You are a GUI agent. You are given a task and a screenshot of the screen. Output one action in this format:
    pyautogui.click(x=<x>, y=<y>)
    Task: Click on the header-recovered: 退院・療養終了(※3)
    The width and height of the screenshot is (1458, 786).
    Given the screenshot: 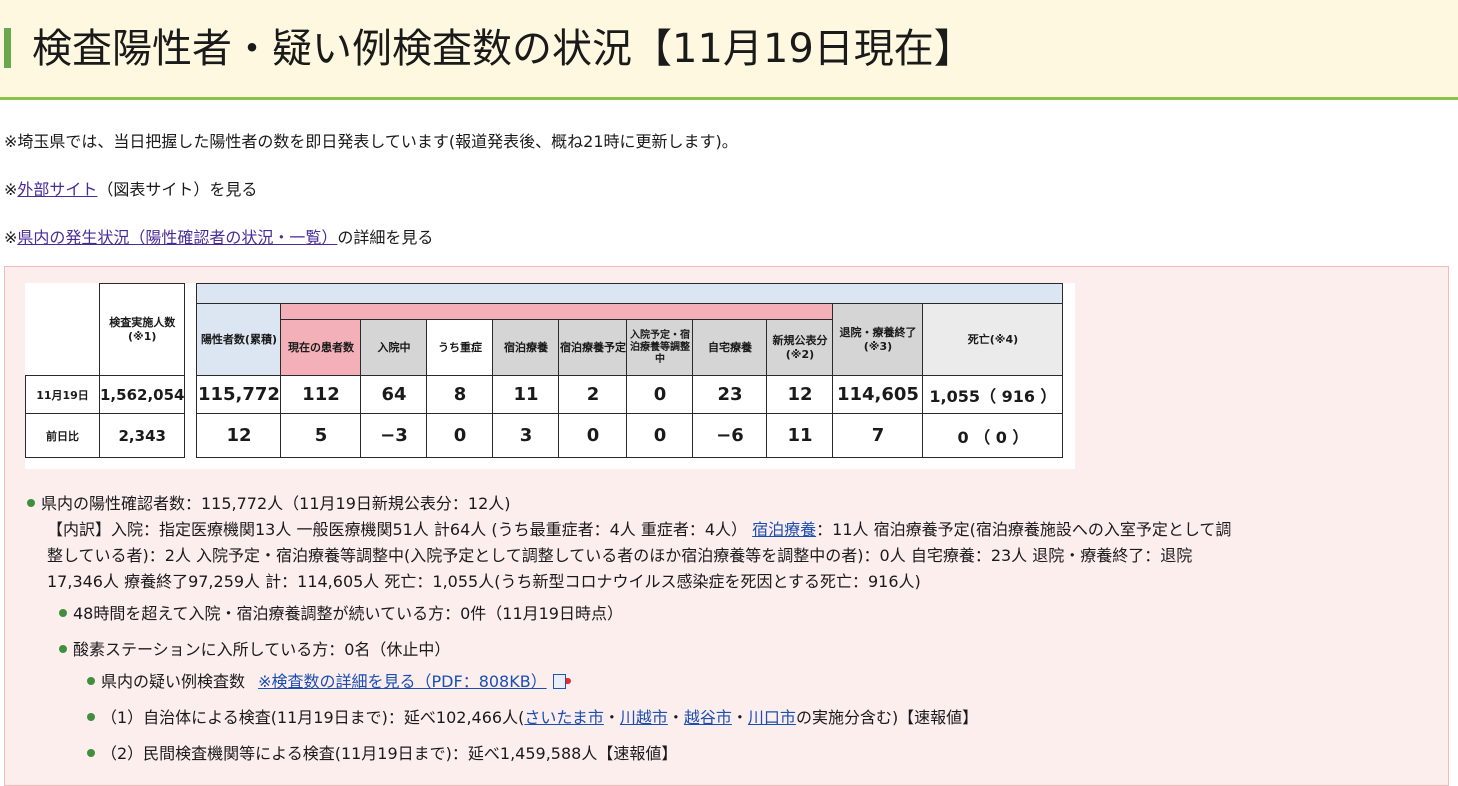 What is the action you would take?
    pyautogui.click(x=878, y=339)
    